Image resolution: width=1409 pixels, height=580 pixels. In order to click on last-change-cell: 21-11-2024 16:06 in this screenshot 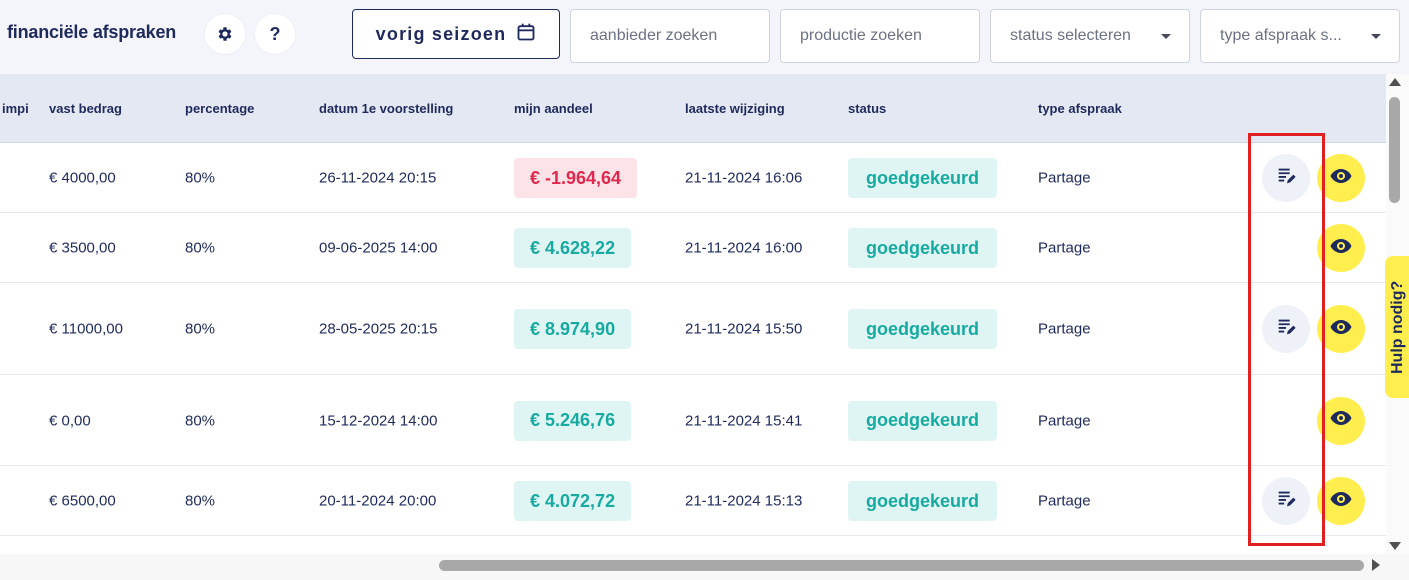, I will do `click(744, 178)`.